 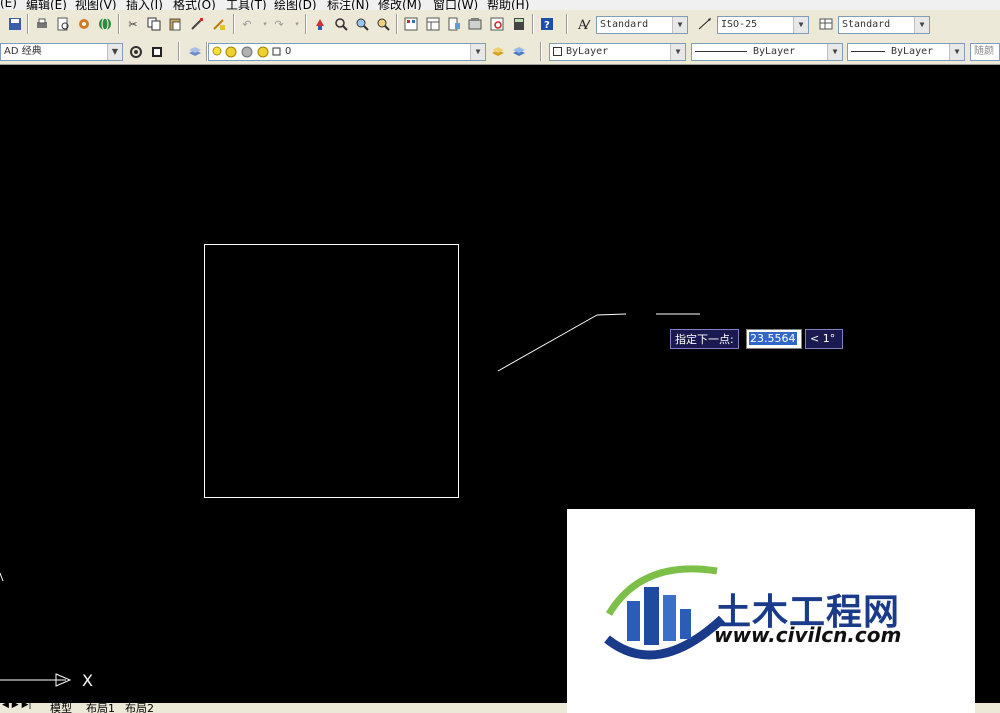 I want to click on publish-icon, so click(x=84, y=24).